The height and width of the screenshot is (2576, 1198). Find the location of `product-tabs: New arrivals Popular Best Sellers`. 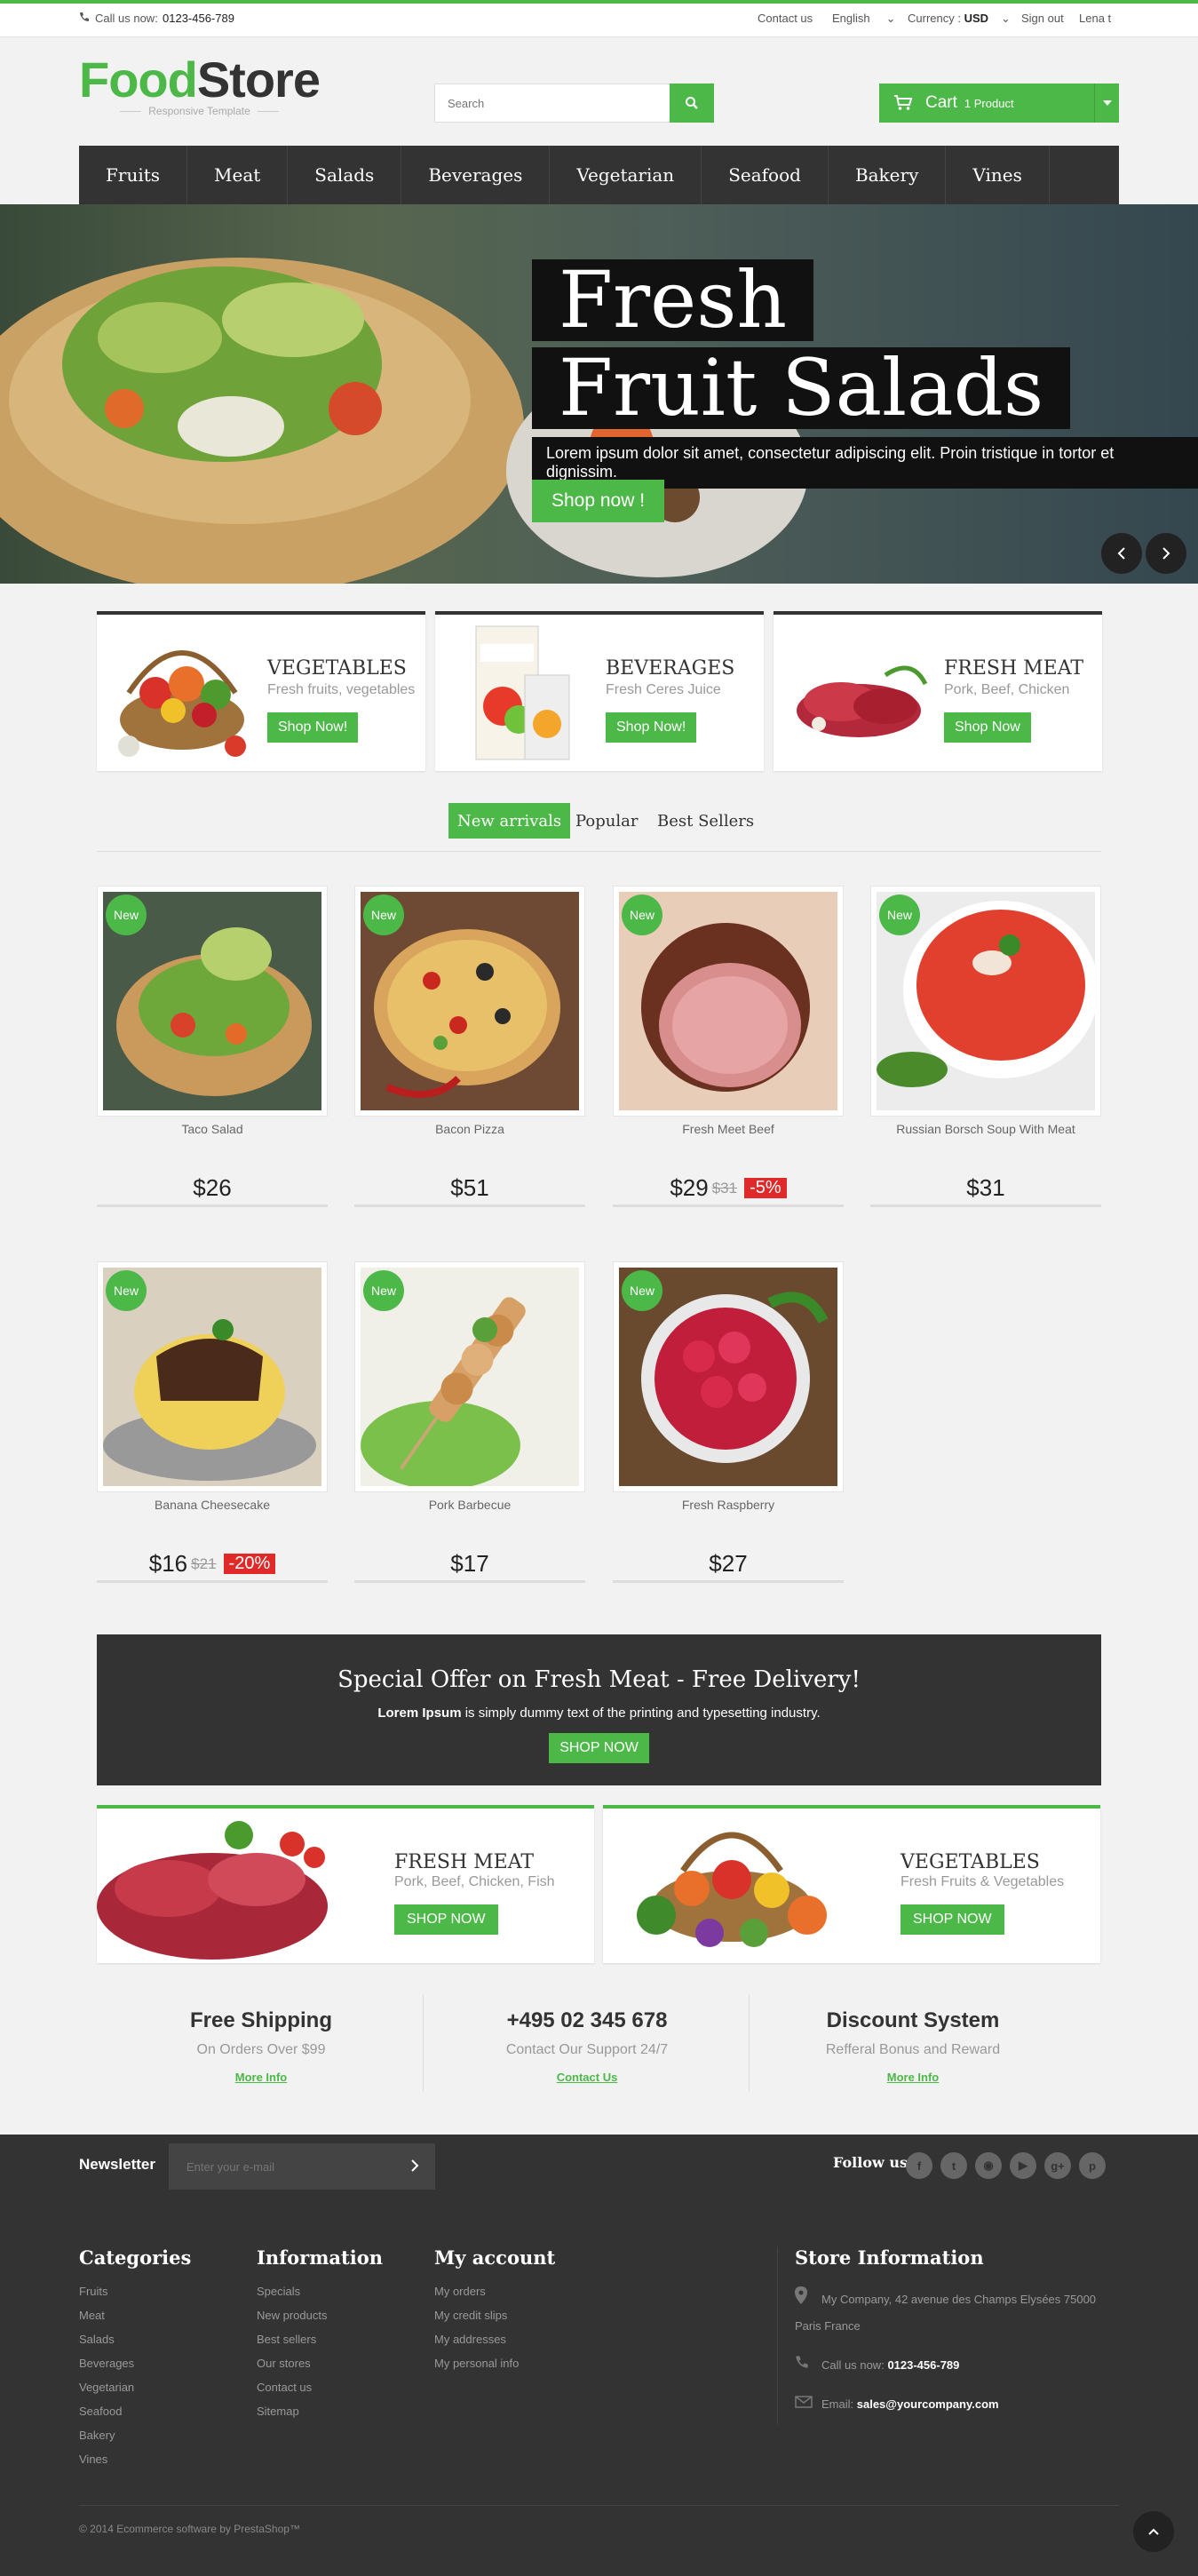

product-tabs: New arrivals Popular Best Sellers is located at coordinates (599, 827).